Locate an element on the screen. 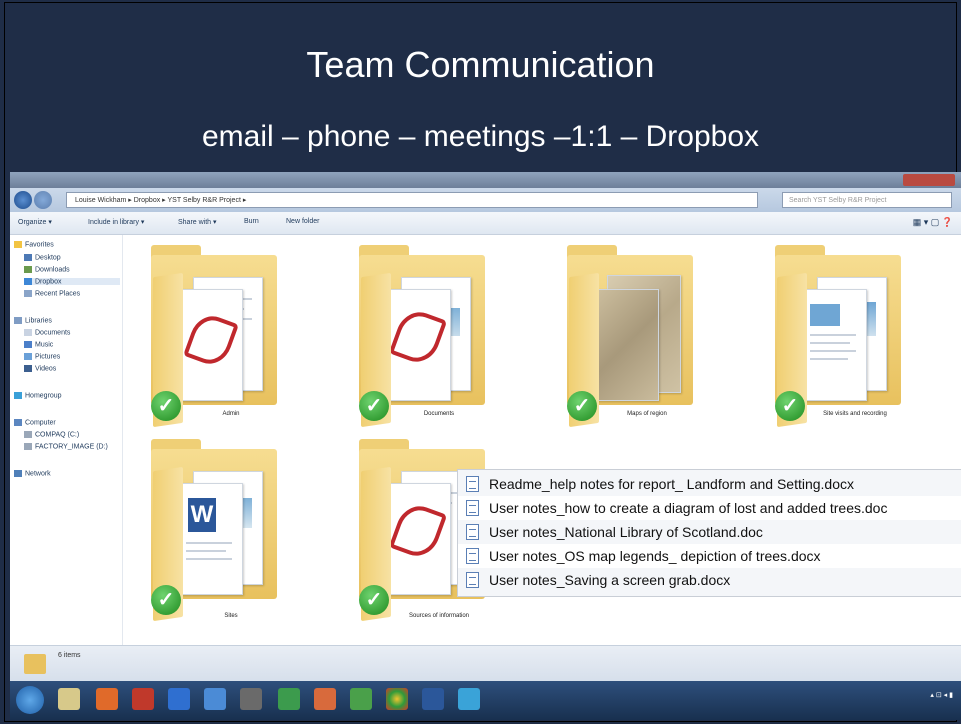  libraries-icon is located at coordinates (18, 320).